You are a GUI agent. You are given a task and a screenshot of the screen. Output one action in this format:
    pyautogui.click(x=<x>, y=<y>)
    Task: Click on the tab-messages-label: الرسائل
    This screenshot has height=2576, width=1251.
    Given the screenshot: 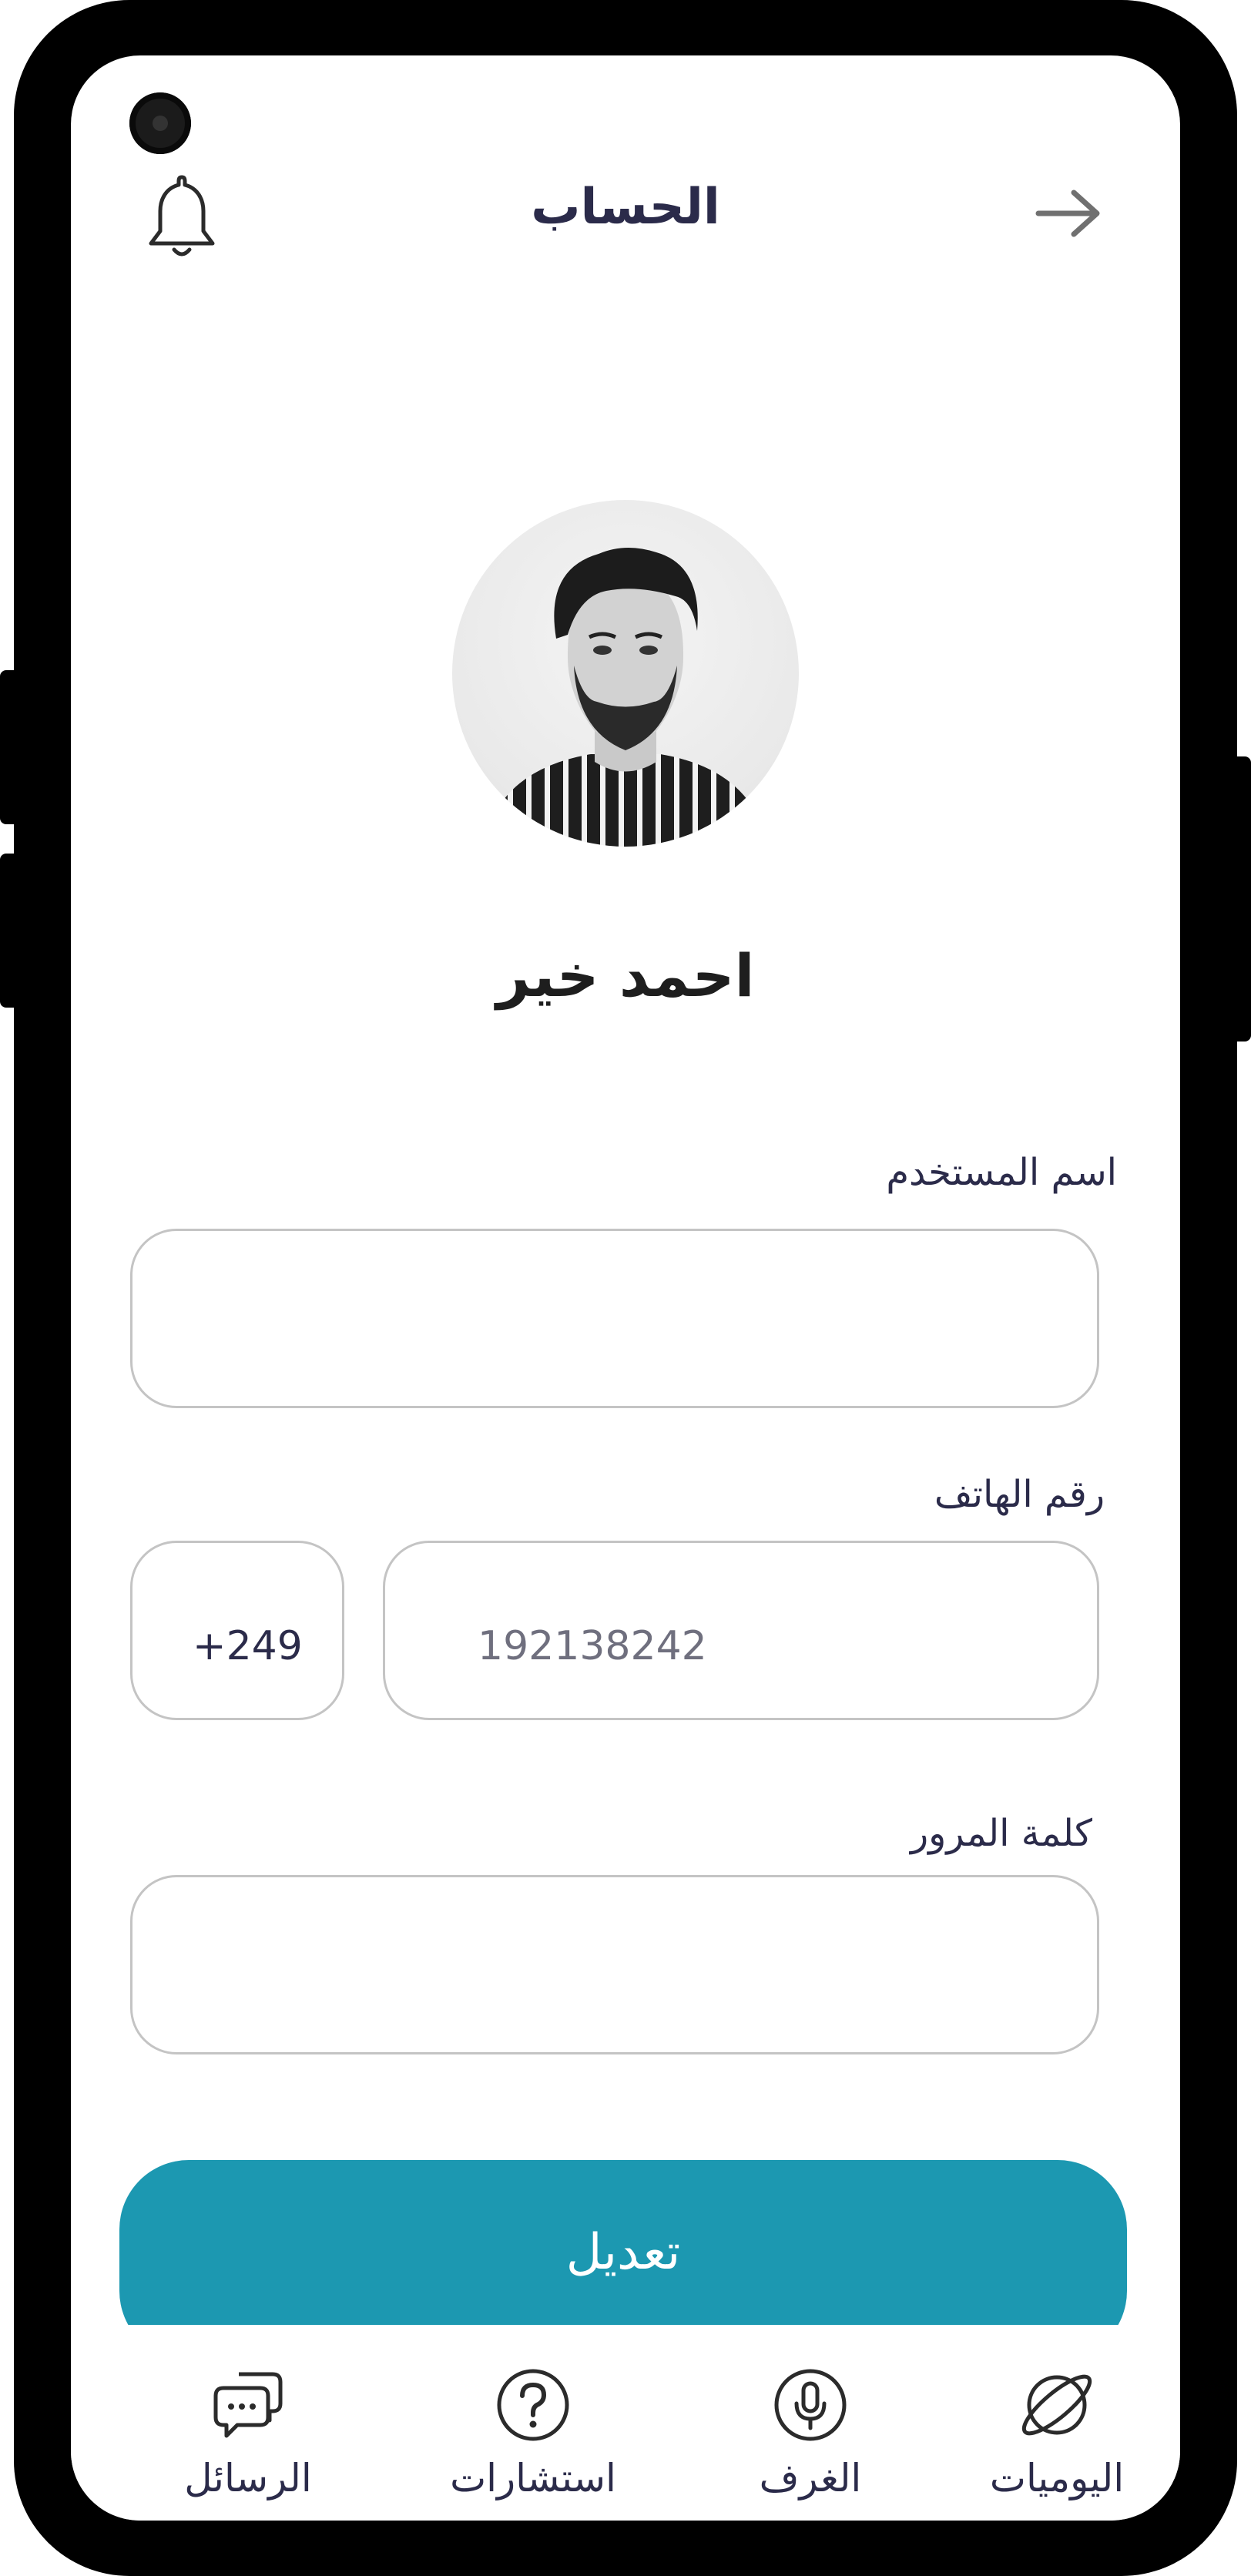 What is the action you would take?
    pyautogui.click(x=248, y=2478)
    